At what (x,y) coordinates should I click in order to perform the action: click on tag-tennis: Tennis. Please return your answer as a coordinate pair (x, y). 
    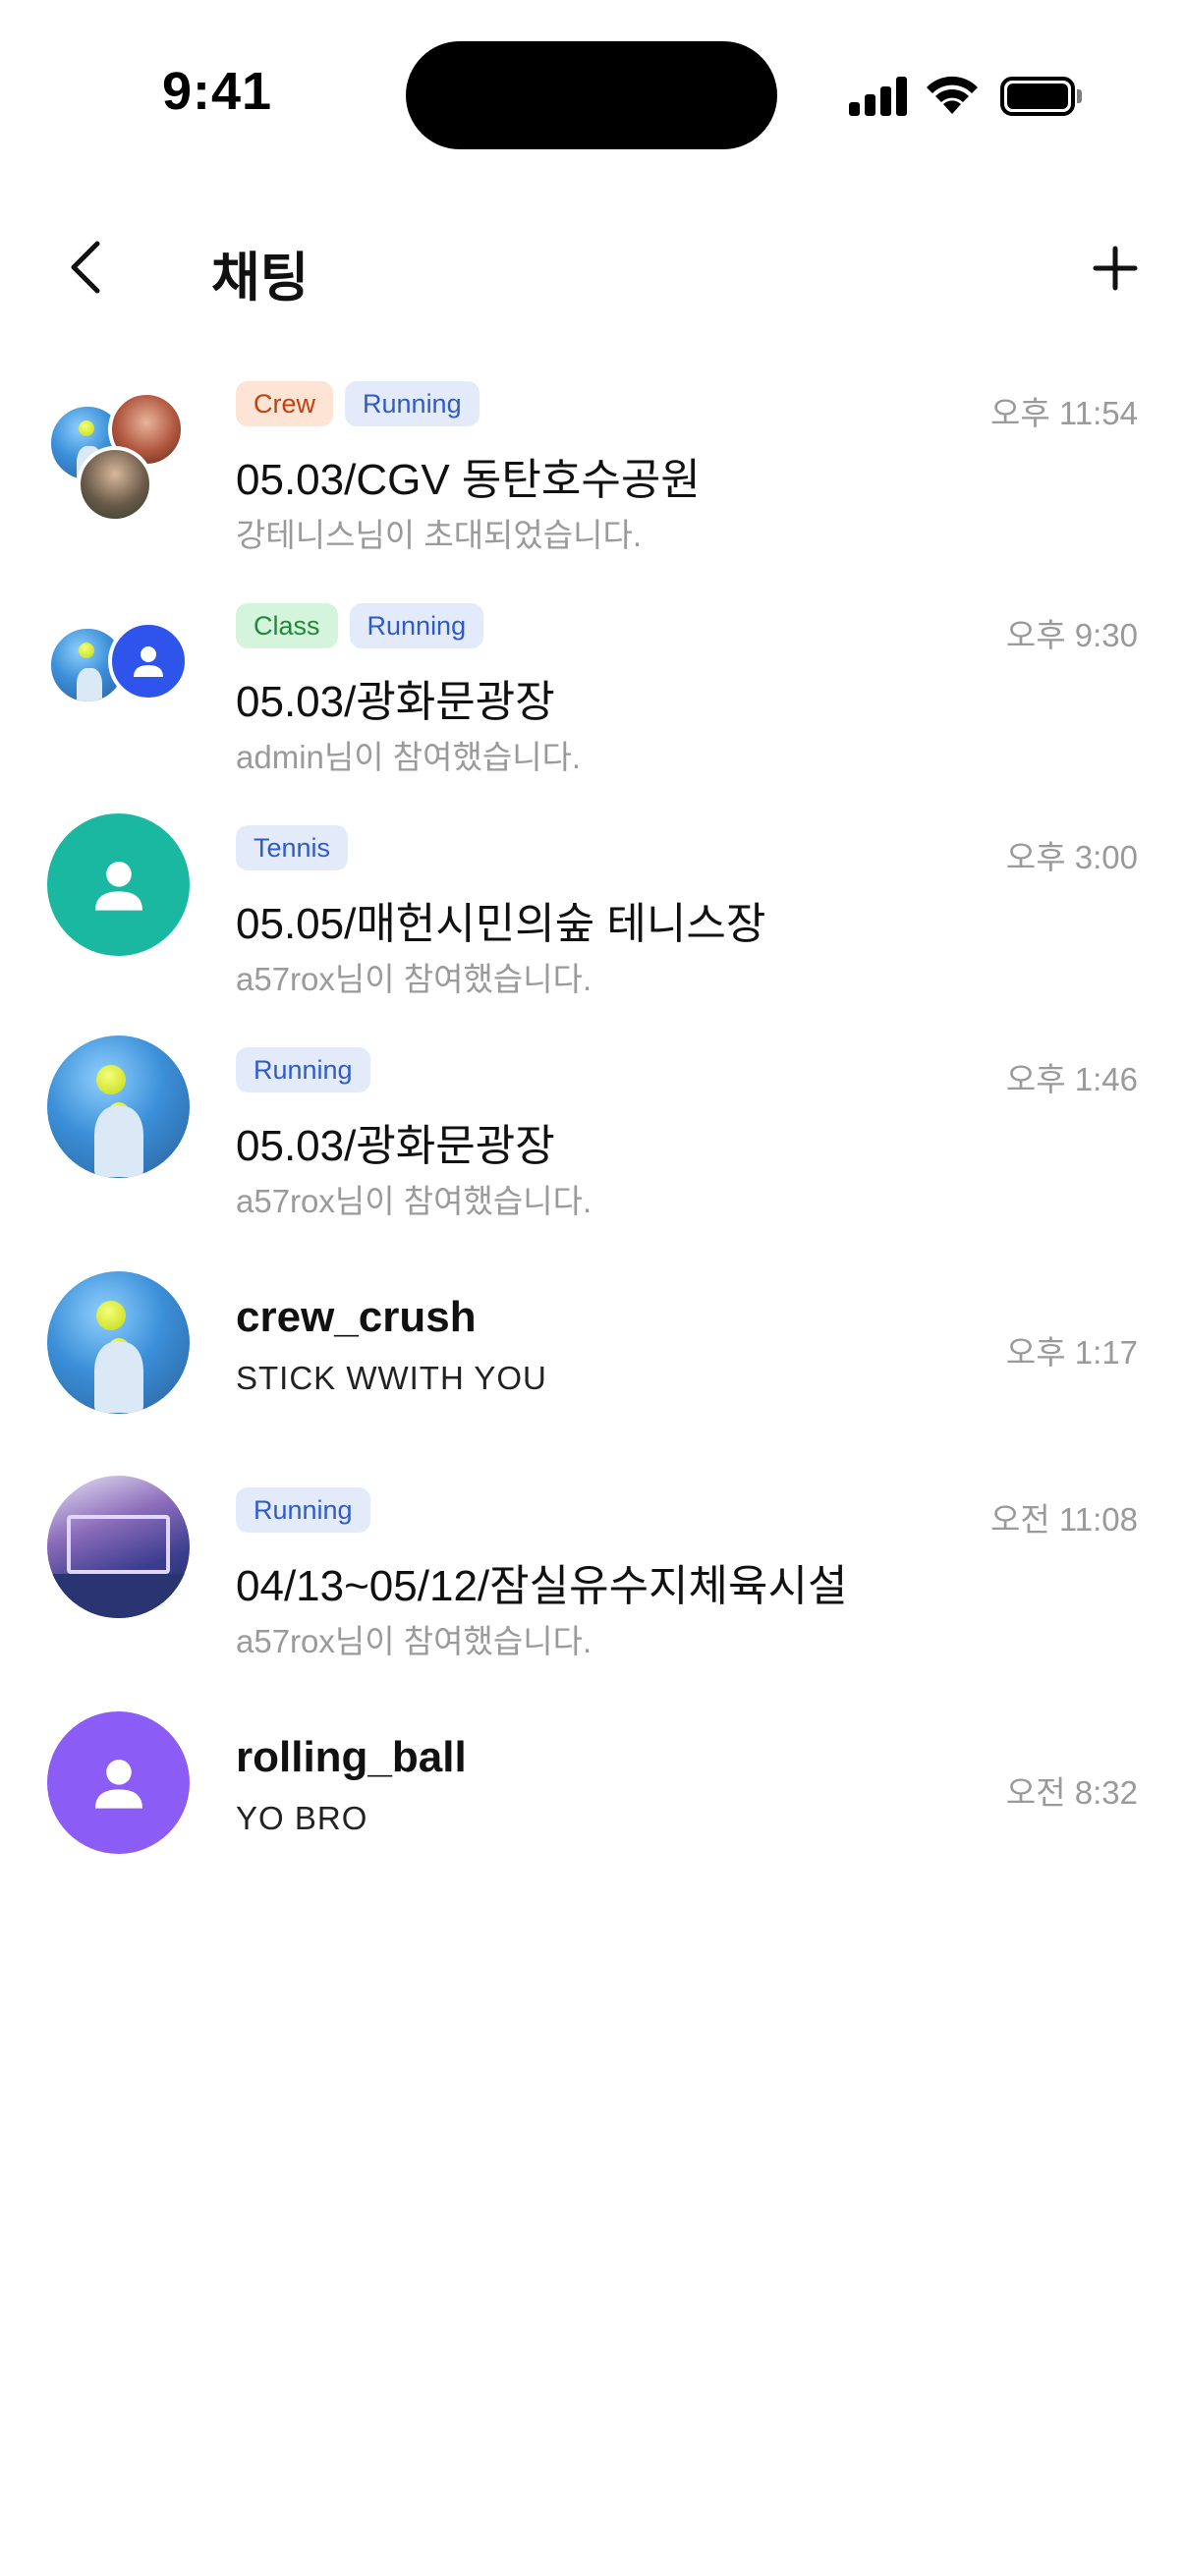
    Looking at the image, I should click on (292, 847).